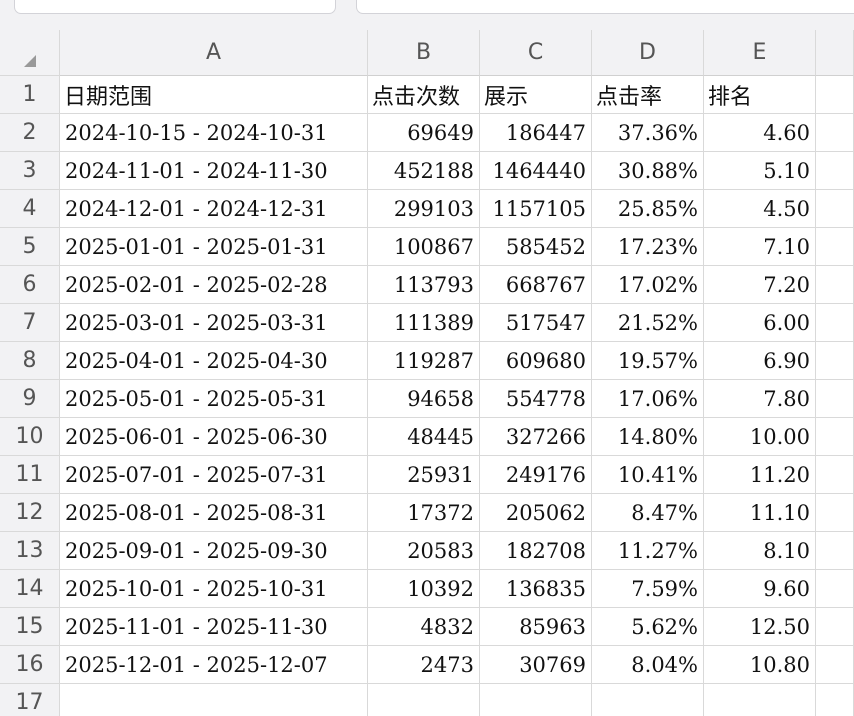 This screenshot has width=854, height=716. What do you see at coordinates (760, 285) in the screenshot?
I see `cell-rank: 7.20` at bounding box center [760, 285].